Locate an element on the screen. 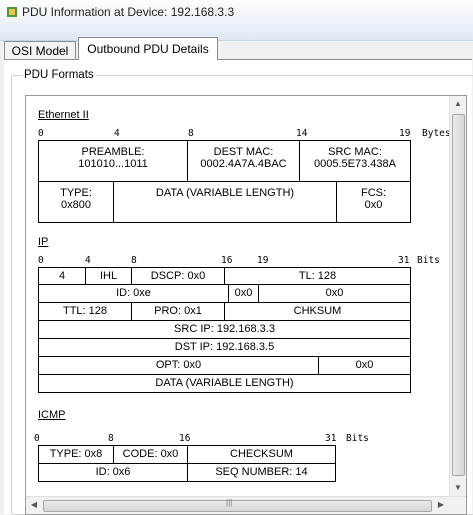 Image resolution: width=473 pixels, height=515 pixels. horizontal-scrollbar: ◀ ||| ▶ is located at coordinates (246, 505).